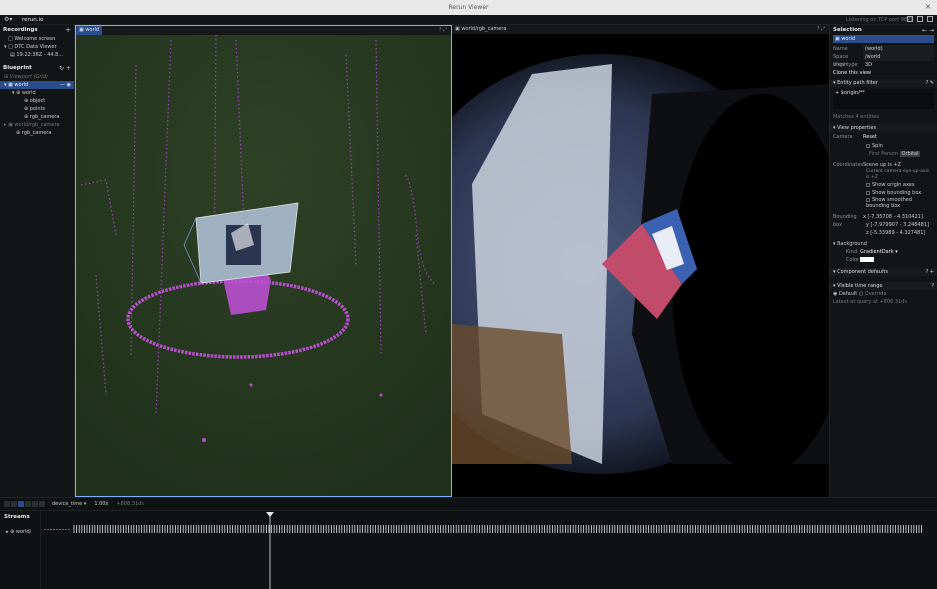 This screenshot has height=589, width=937. What do you see at coordinates (14, 504) in the screenshot?
I see `play-icon` at bounding box center [14, 504].